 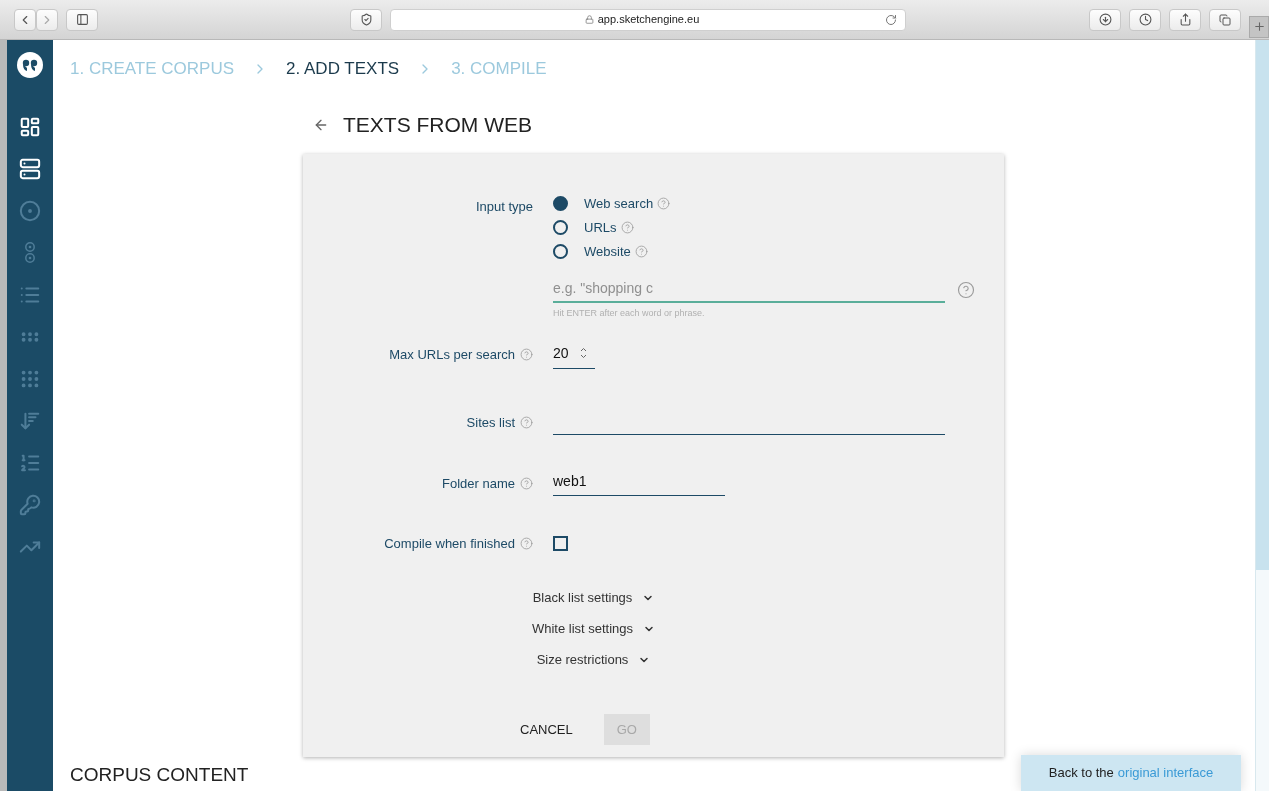 What do you see at coordinates (593, 598) in the screenshot?
I see `expander-toggle: Black list settings` at bounding box center [593, 598].